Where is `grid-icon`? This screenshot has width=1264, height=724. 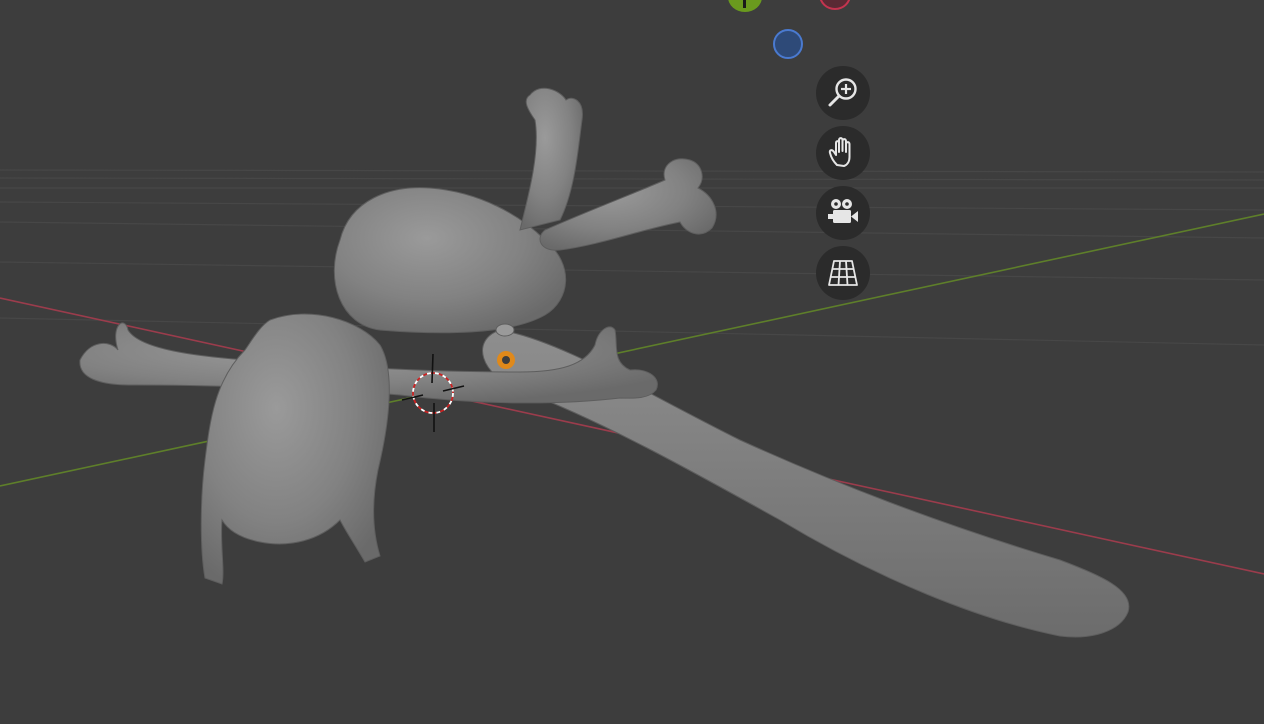 grid-icon is located at coordinates (843, 273).